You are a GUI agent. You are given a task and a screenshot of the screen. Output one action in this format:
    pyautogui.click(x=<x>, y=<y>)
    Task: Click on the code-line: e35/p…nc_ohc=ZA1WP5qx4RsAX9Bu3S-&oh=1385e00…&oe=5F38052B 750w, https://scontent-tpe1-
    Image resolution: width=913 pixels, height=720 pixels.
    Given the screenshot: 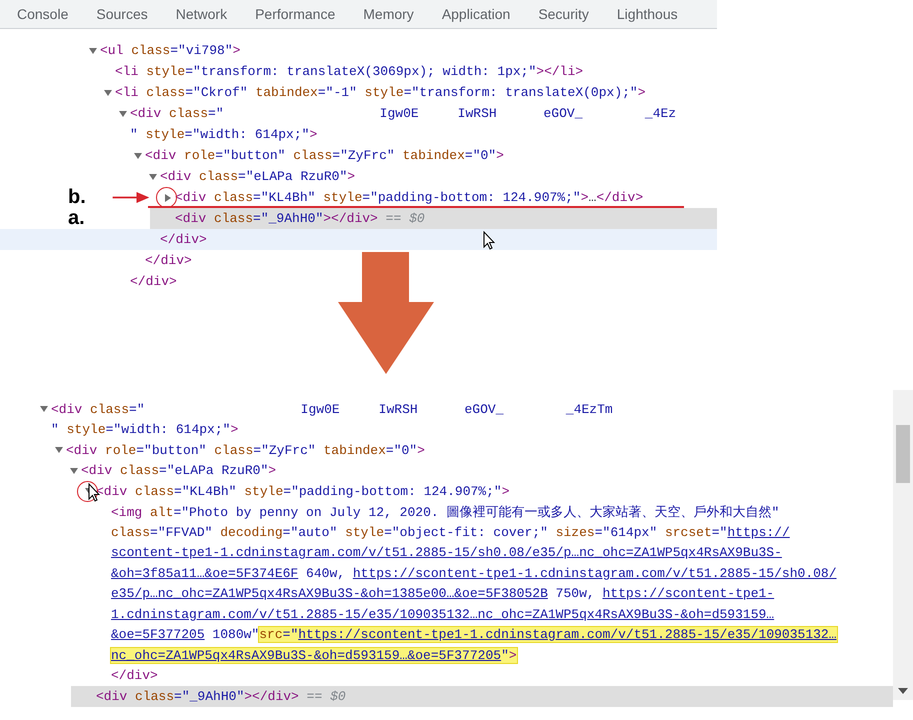 What is the action you would take?
    pyautogui.click(x=442, y=594)
    